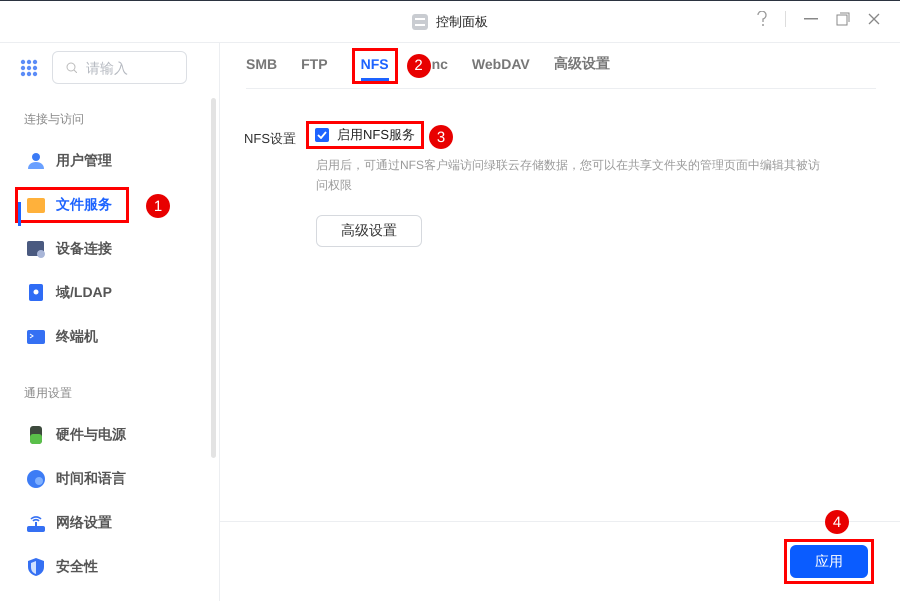 The image size is (900, 601). Describe the element at coordinates (109, 161) in the screenshot. I see `sidebar-item: 用户管理` at that location.